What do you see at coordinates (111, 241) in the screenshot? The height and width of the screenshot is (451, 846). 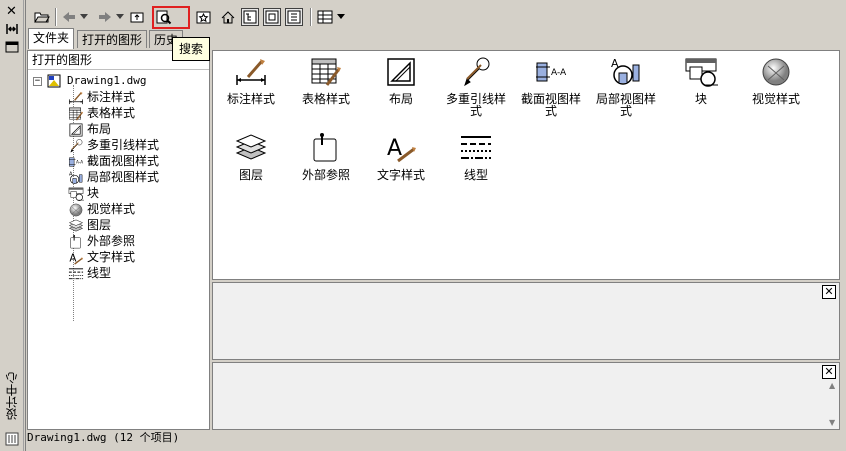 I see `tree-item-label: 外部参照` at bounding box center [111, 241].